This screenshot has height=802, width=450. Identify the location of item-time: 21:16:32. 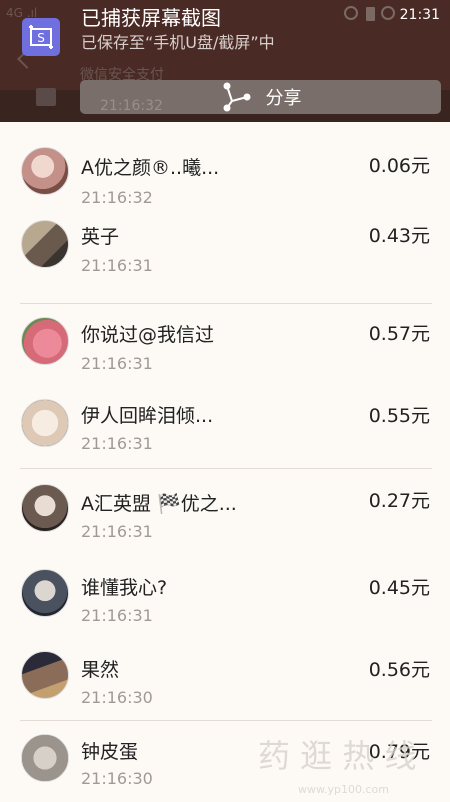
(117, 197).